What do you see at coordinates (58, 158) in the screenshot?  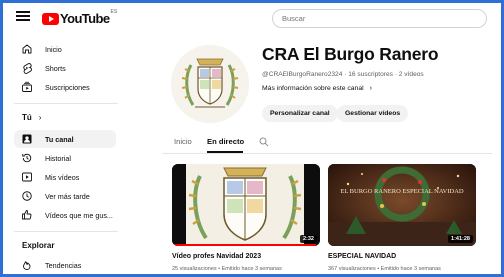 I see `sidebar-item-label: Historial` at bounding box center [58, 158].